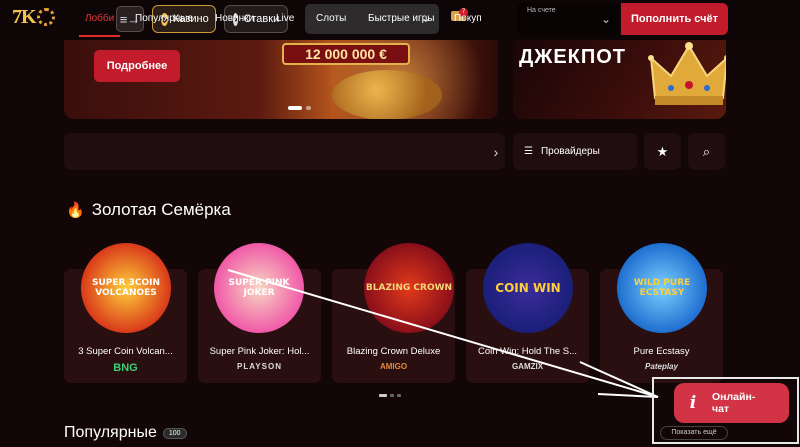 The width and height of the screenshot is (800, 447). I want to click on logo-wheel-icon, so click(45, 17).